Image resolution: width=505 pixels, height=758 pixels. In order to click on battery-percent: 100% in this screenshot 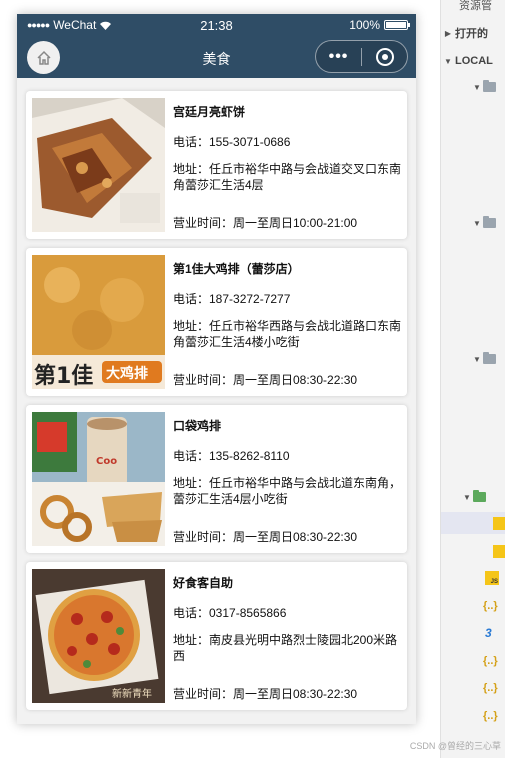, I will do `click(364, 25)`.